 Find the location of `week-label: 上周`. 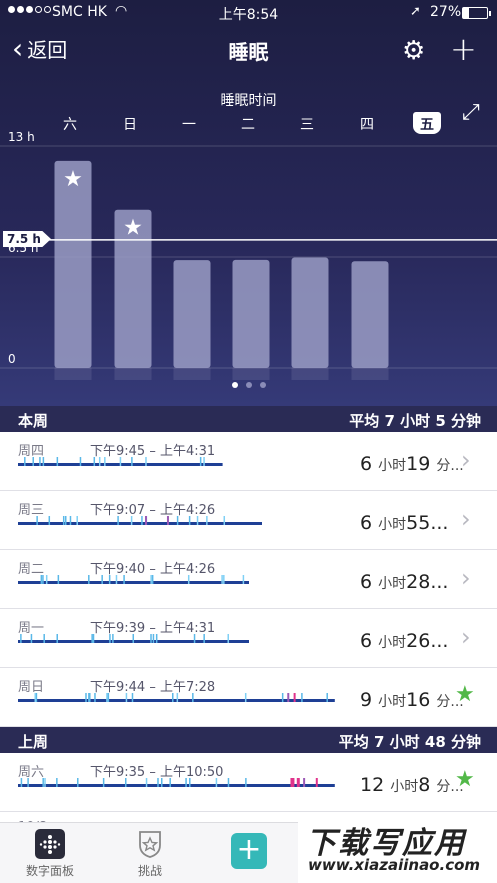

week-label: 上周 is located at coordinates (33, 742).